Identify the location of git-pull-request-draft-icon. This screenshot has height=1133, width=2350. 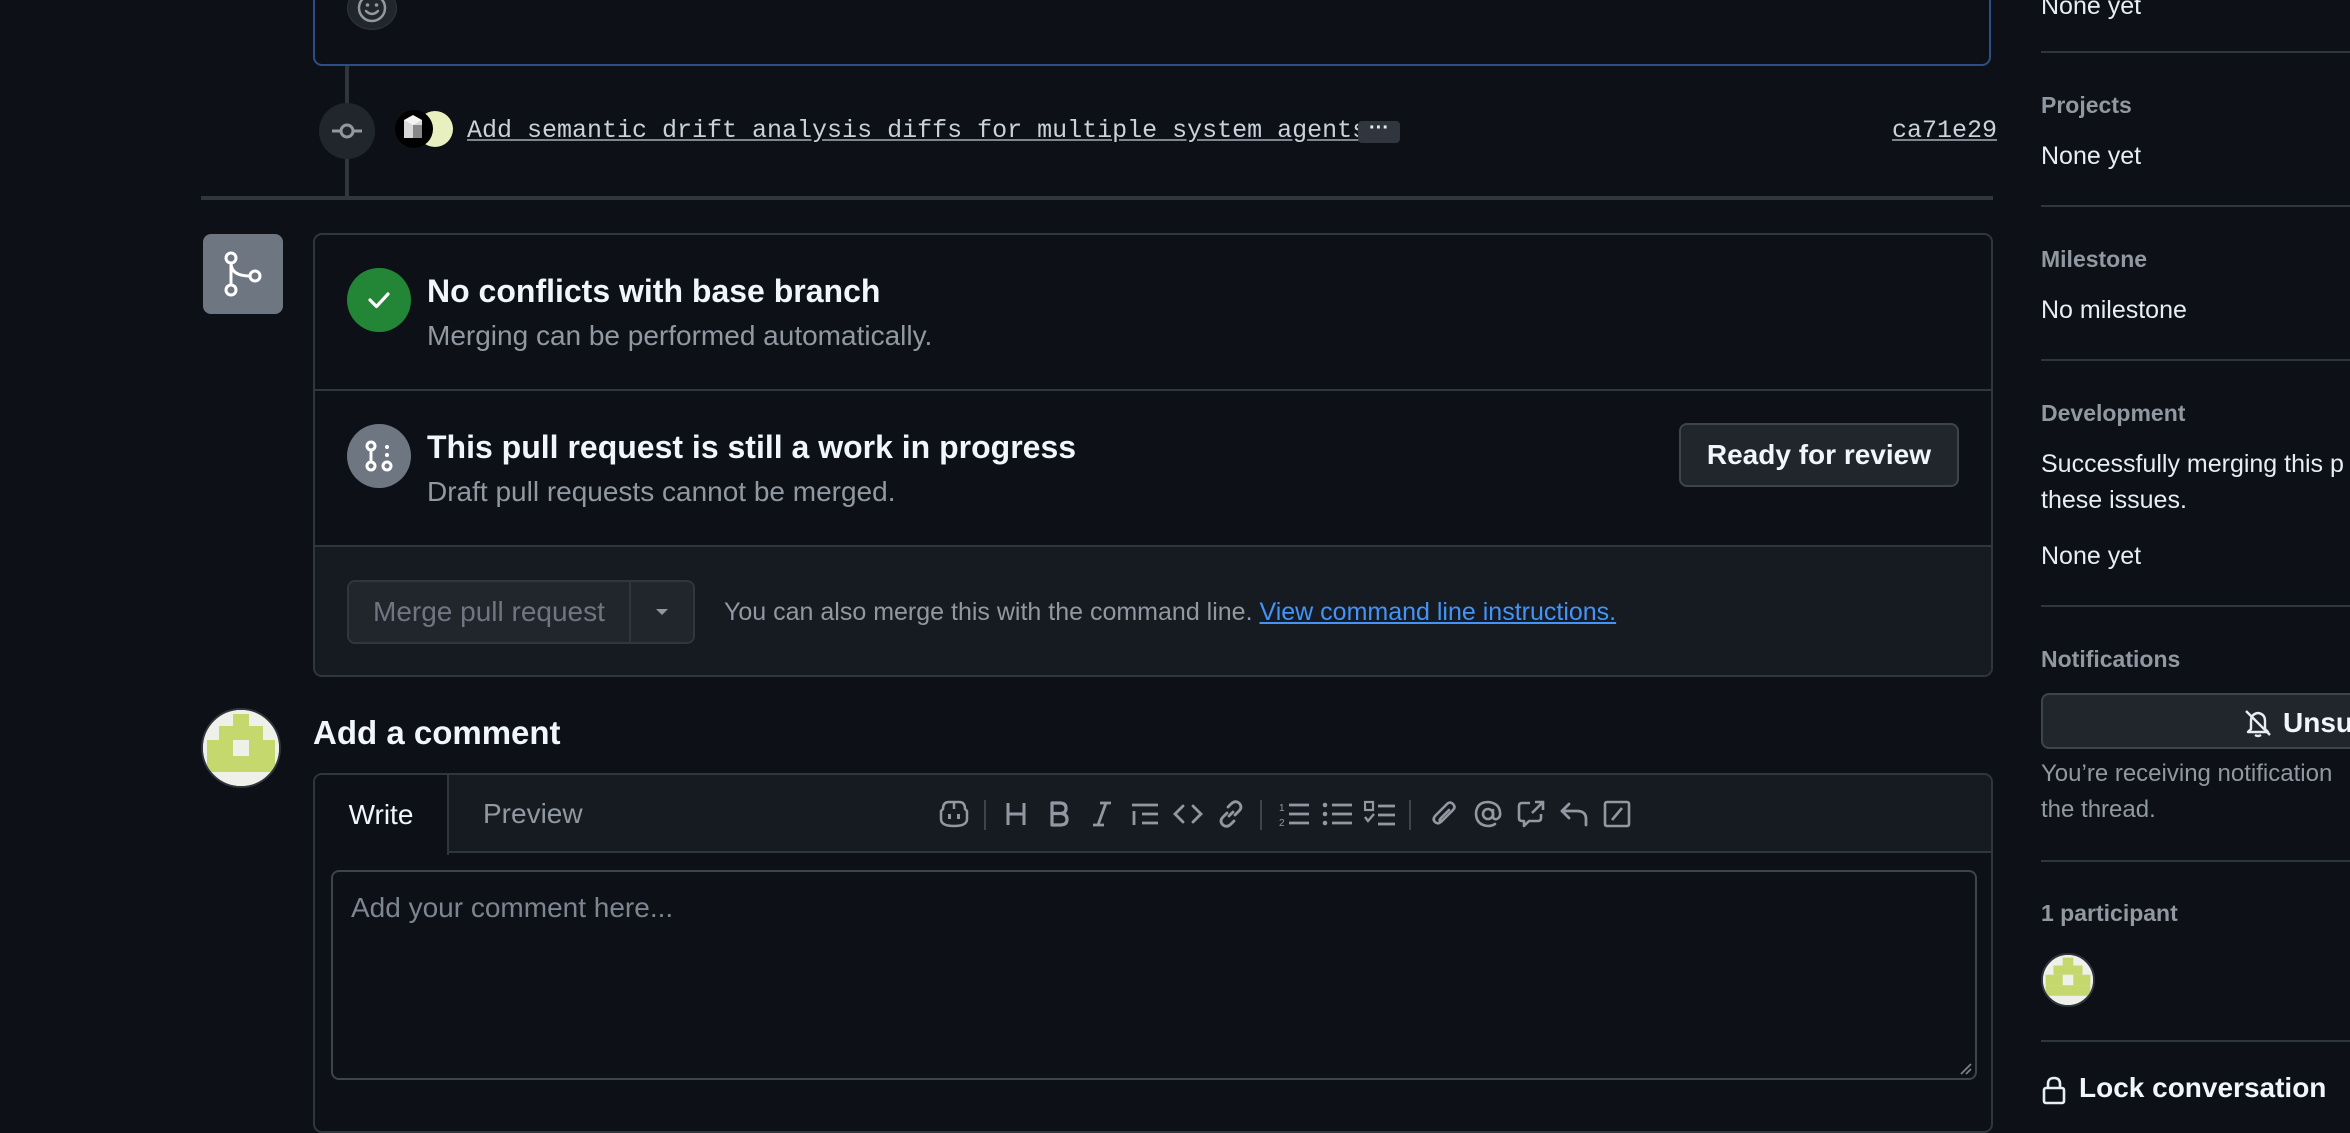
(379, 456).